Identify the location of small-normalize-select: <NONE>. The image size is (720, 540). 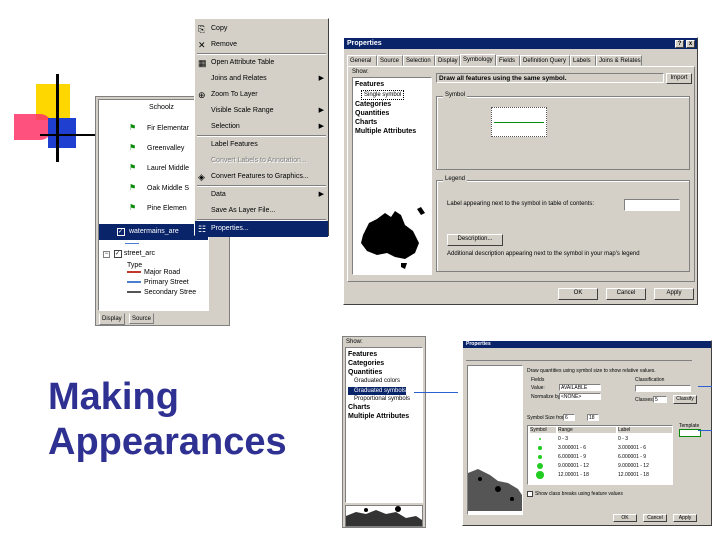
(580, 396).